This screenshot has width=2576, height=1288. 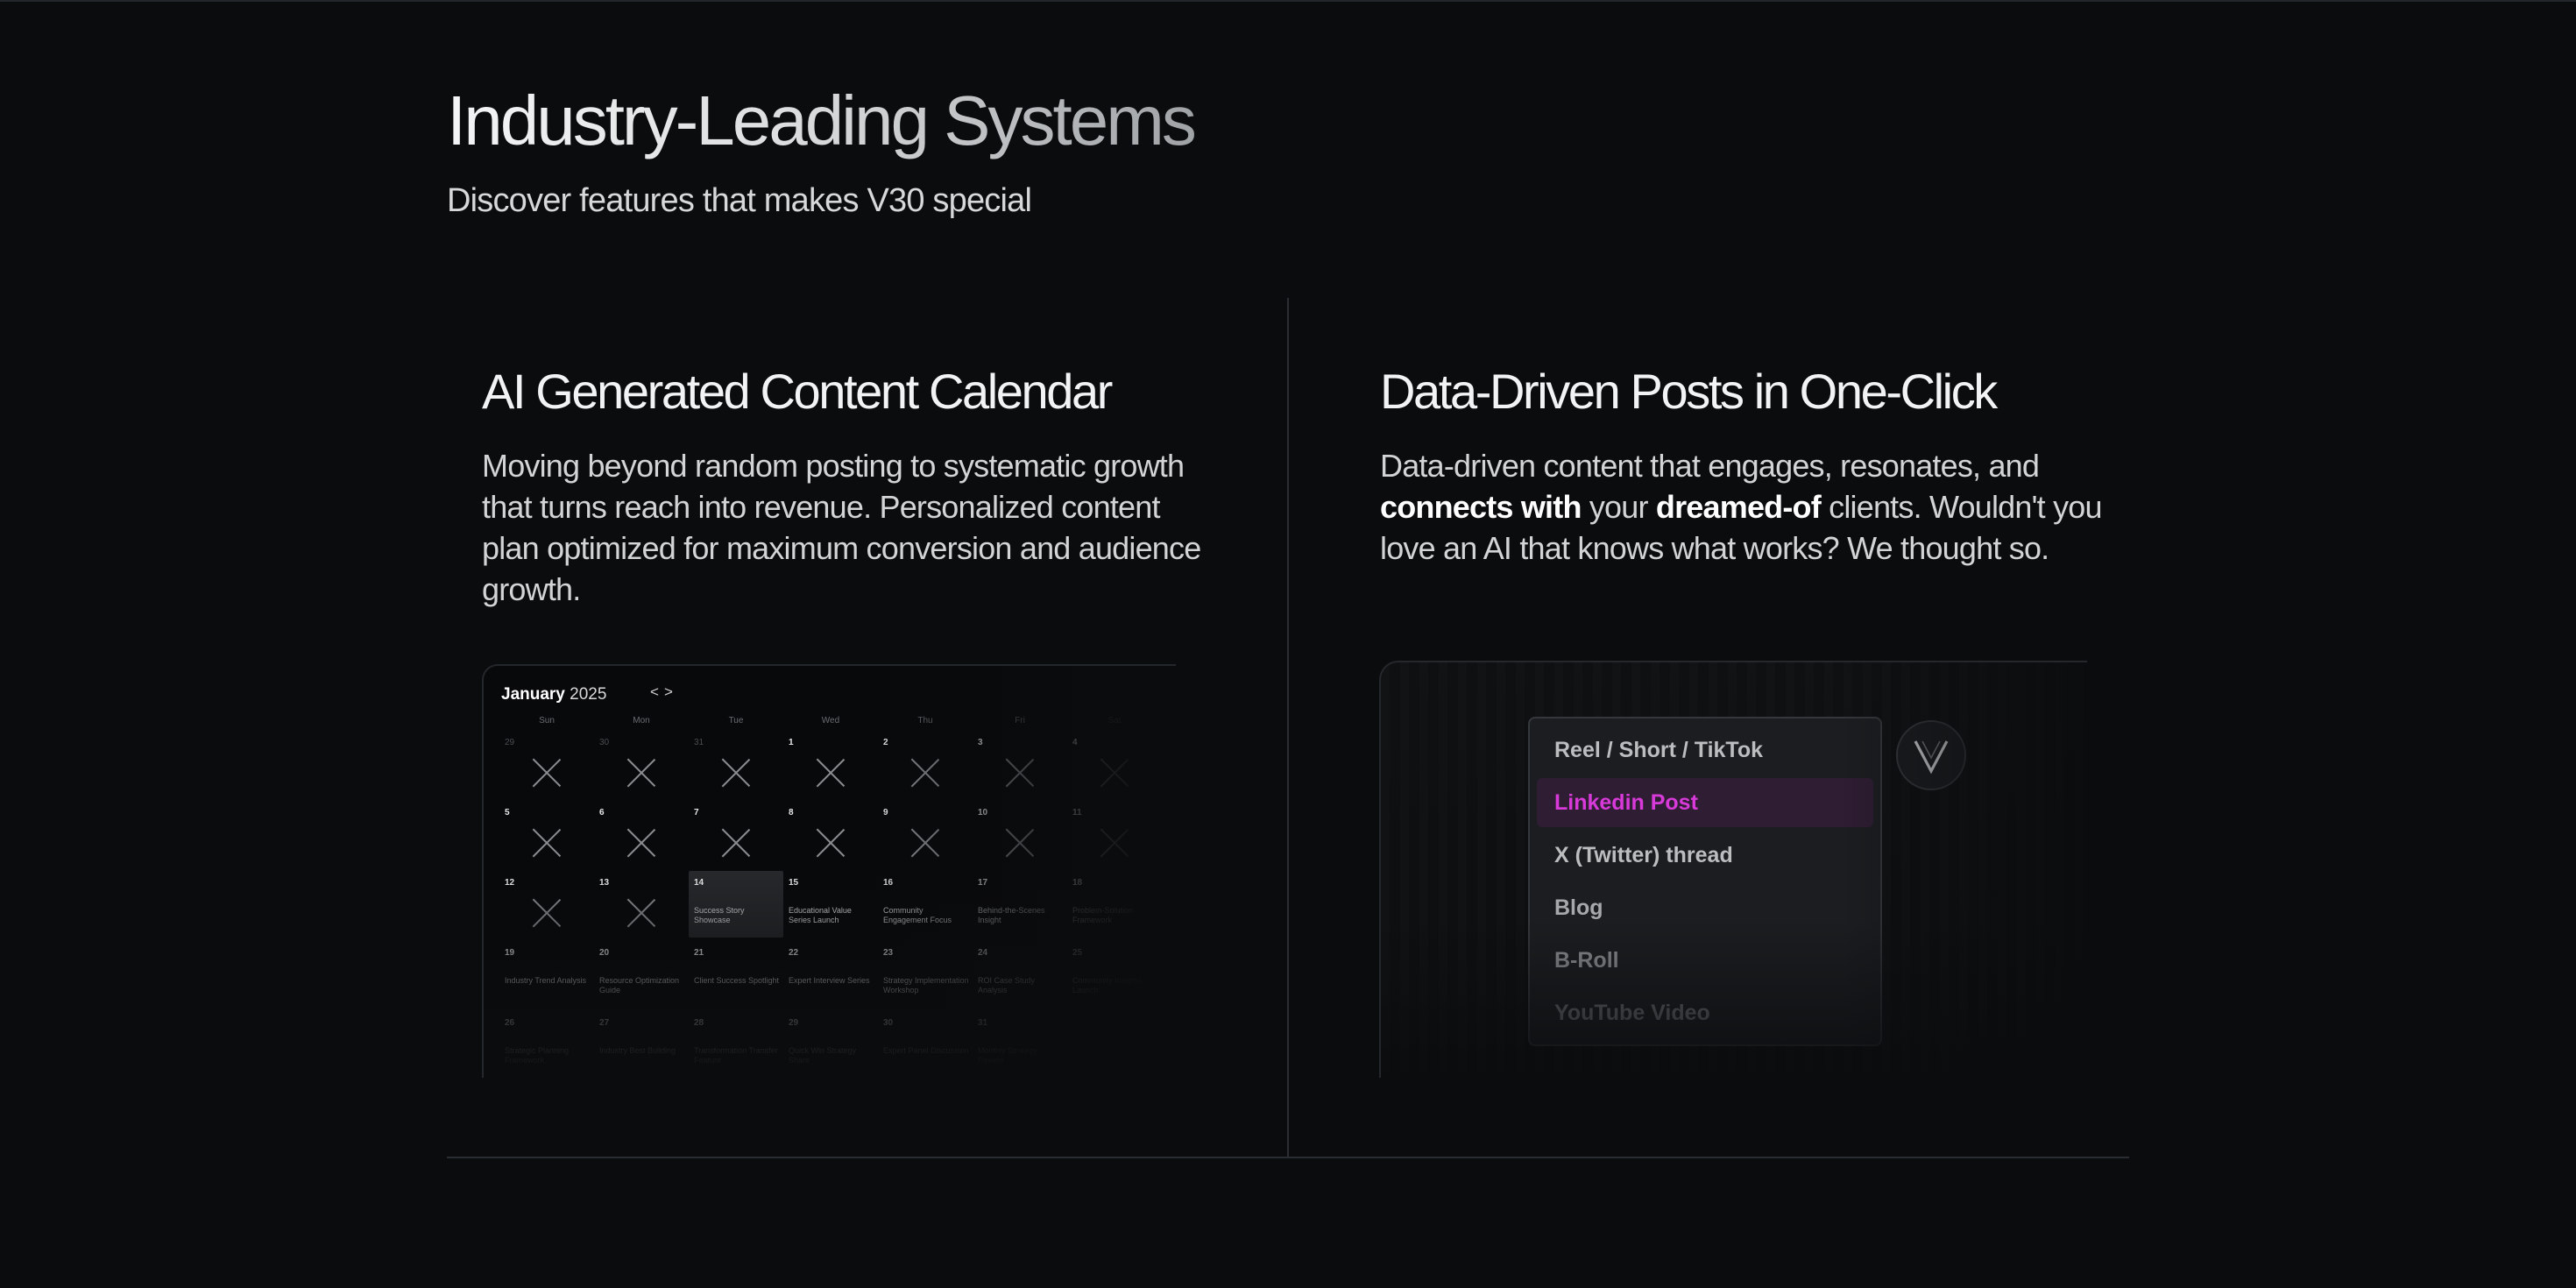 What do you see at coordinates (926, 1050) in the screenshot?
I see `calendar-event-label: Expert Panel Discussion` at bounding box center [926, 1050].